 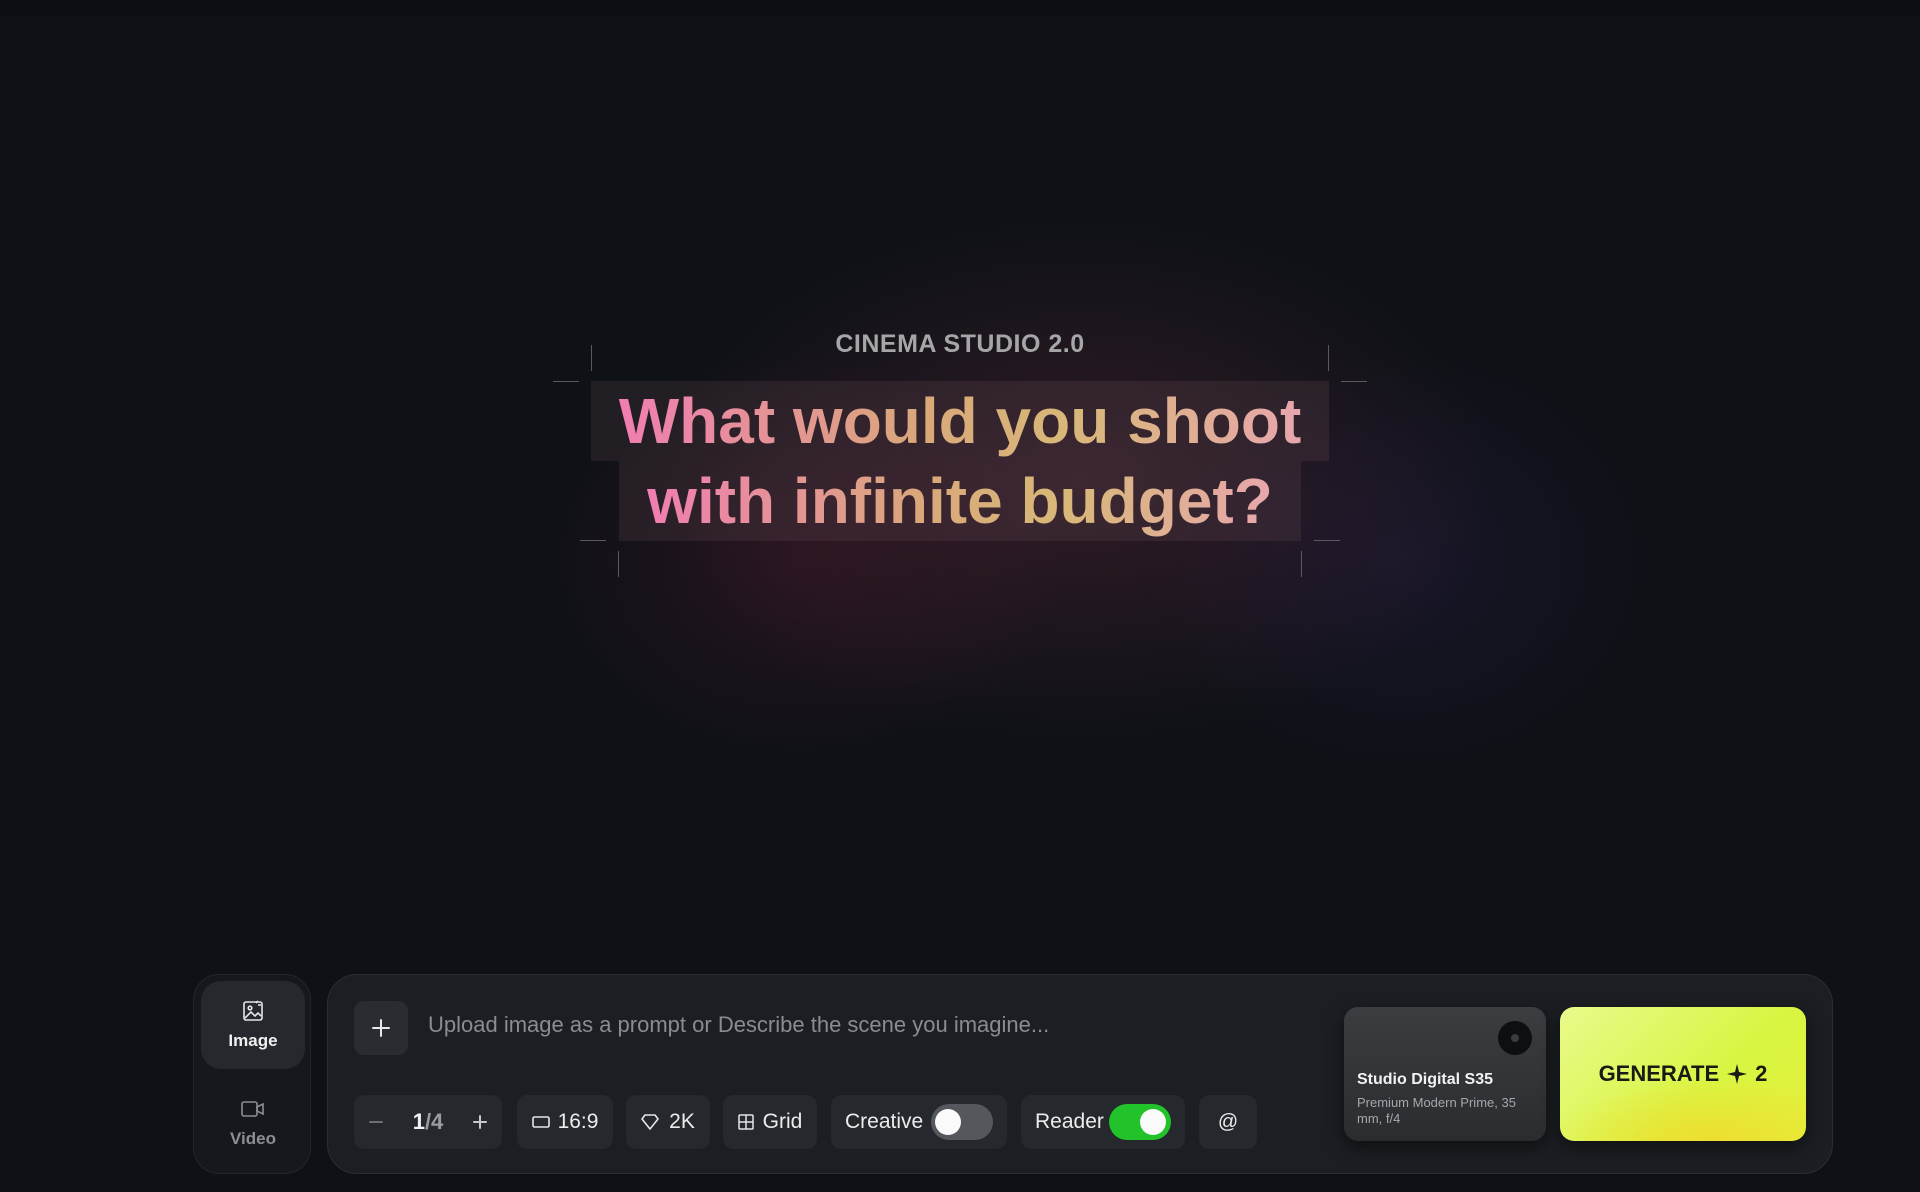 What do you see at coordinates (253, 1040) in the screenshot?
I see `mode-image-label: Image` at bounding box center [253, 1040].